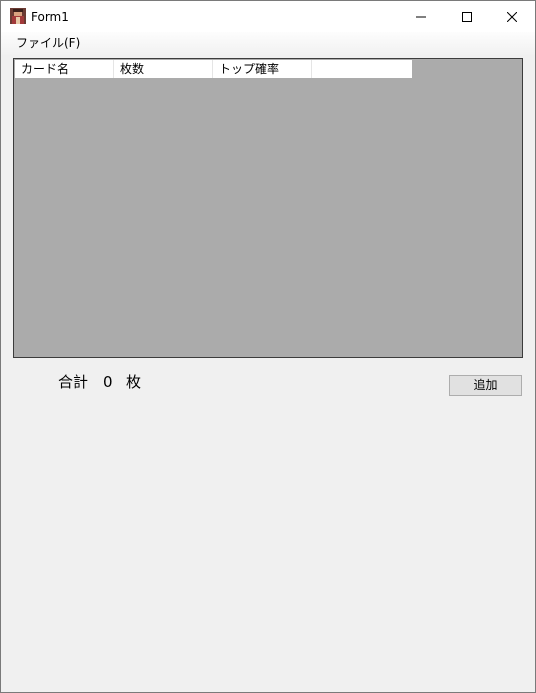 This screenshot has height=693, width=536. I want to click on maximize-button, so click(467, 16).